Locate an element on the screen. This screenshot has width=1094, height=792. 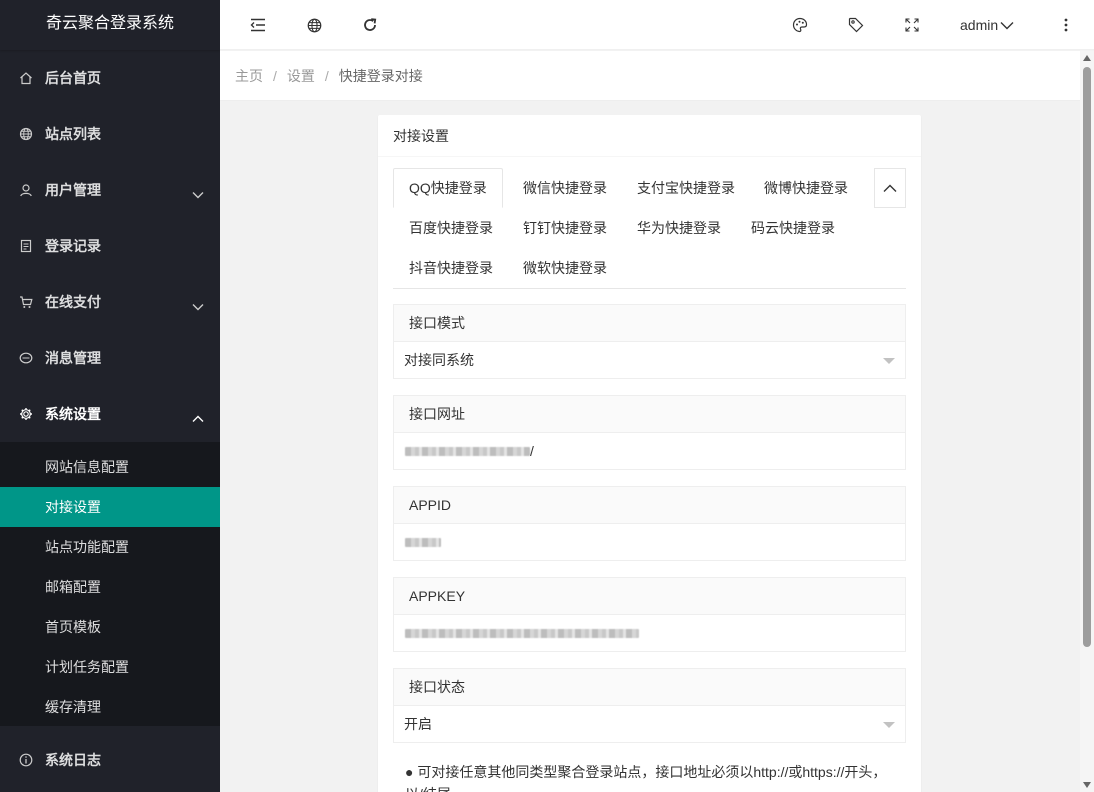
cart-icon is located at coordinates (26, 302).